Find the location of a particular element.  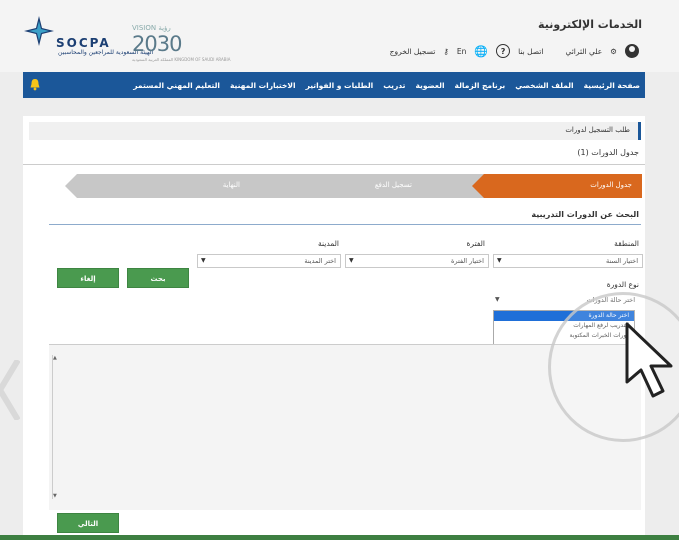

contact-link: اتصل بنا is located at coordinates (530, 51).